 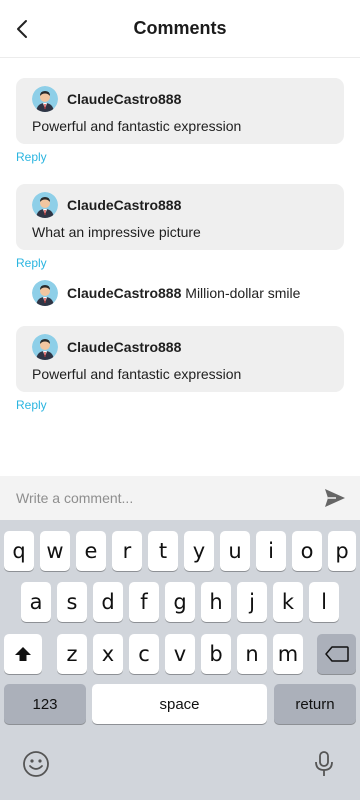 I want to click on key-t: t, so click(x=163, y=551).